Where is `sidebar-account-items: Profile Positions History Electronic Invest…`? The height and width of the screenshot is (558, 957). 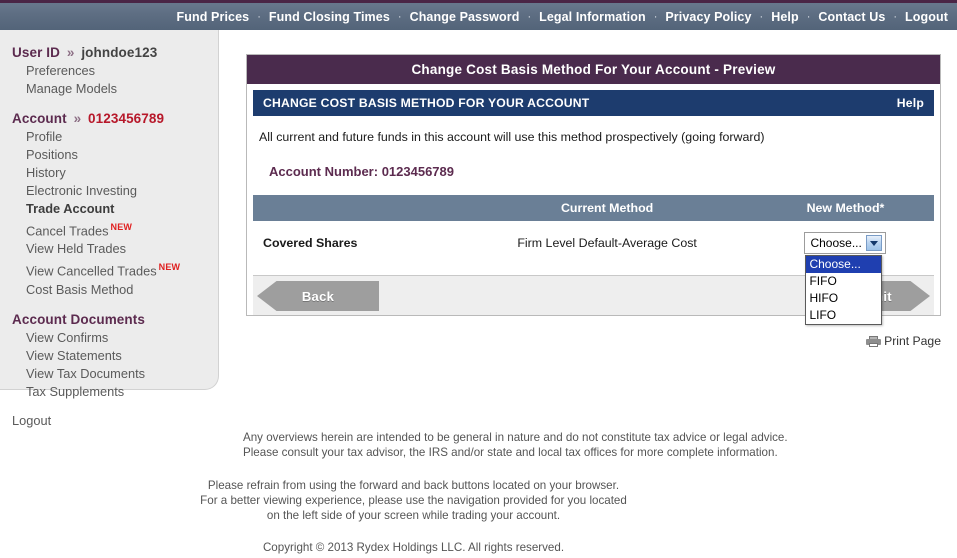
sidebar-account-items: Profile Positions History Electronic Invest… is located at coordinates (109, 213).